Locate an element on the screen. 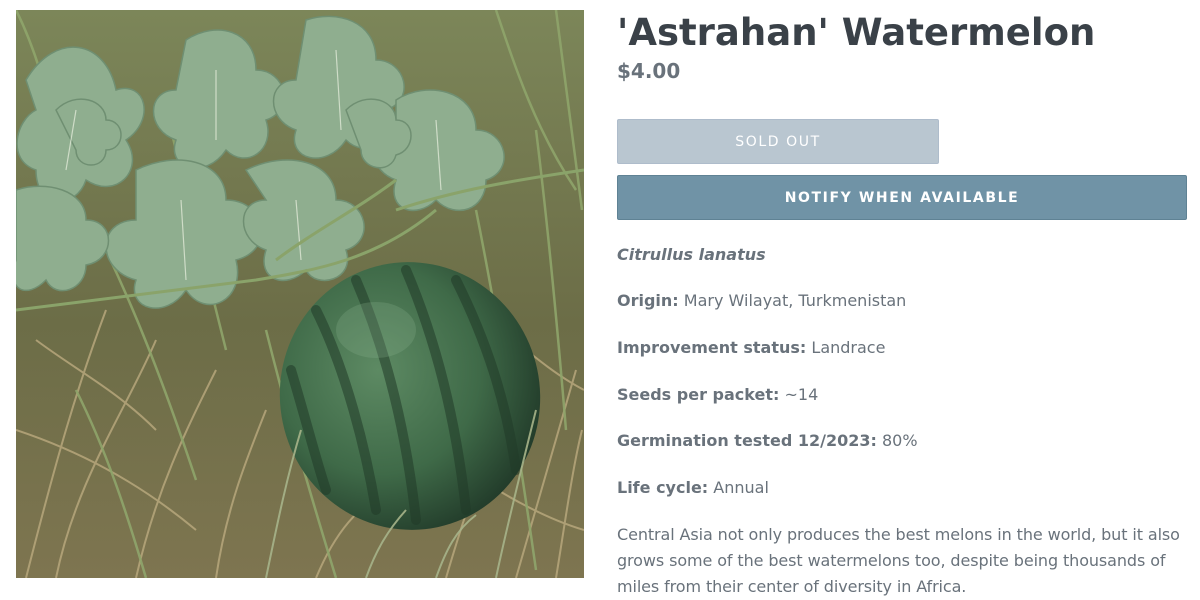  sold-out-label: SOLD OUT is located at coordinates (778, 141).